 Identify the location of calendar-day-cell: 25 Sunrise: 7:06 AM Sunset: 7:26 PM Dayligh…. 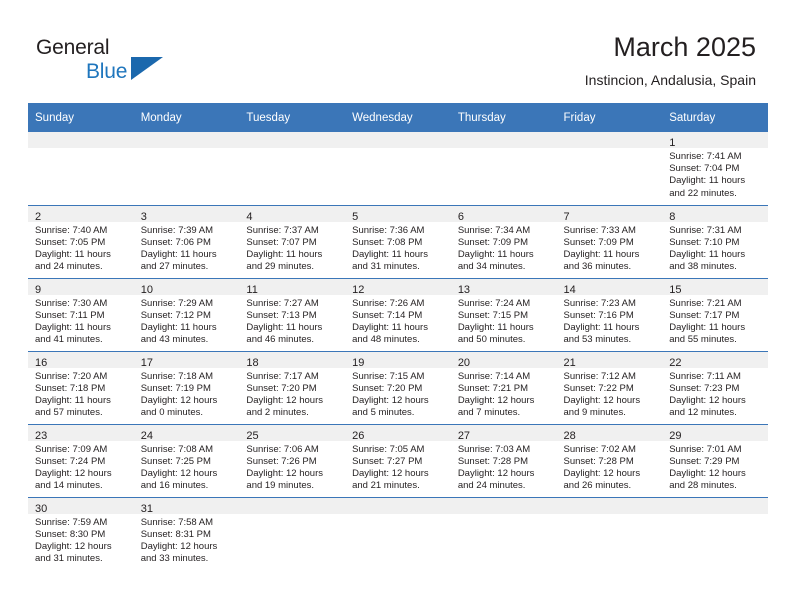
(292, 460).